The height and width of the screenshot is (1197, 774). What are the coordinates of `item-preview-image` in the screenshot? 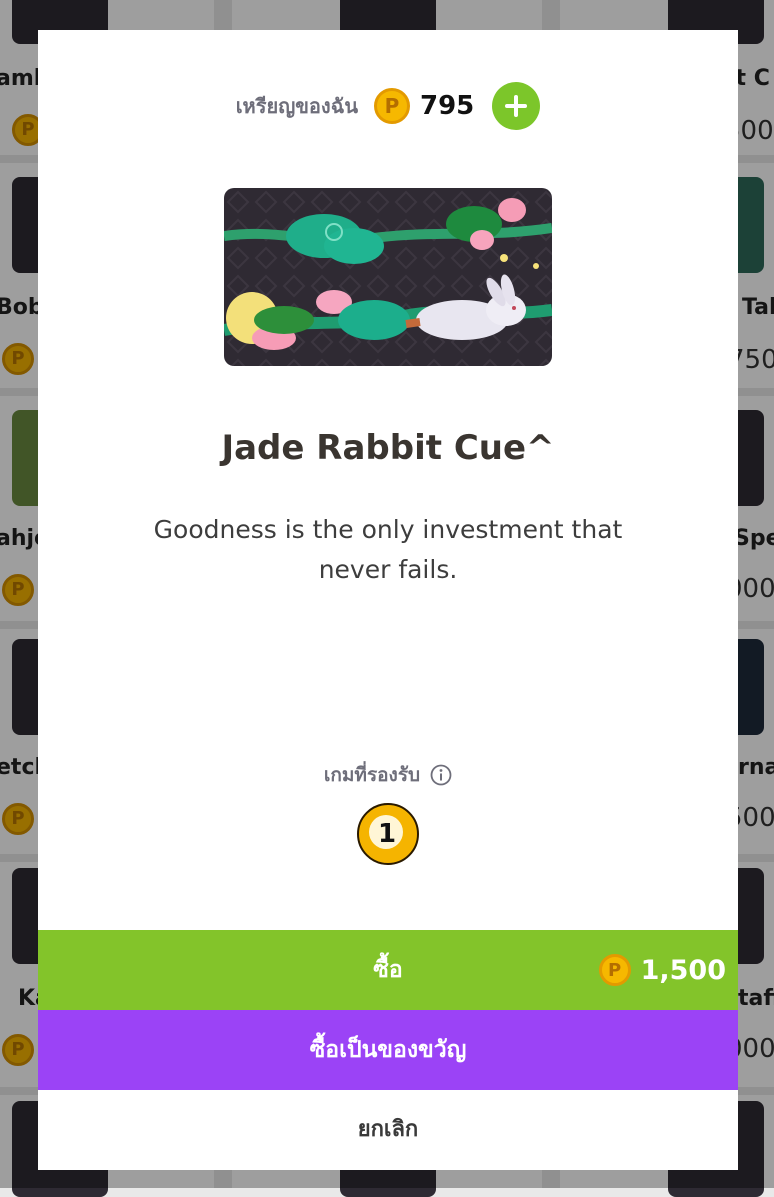 It's located at (388, 277).